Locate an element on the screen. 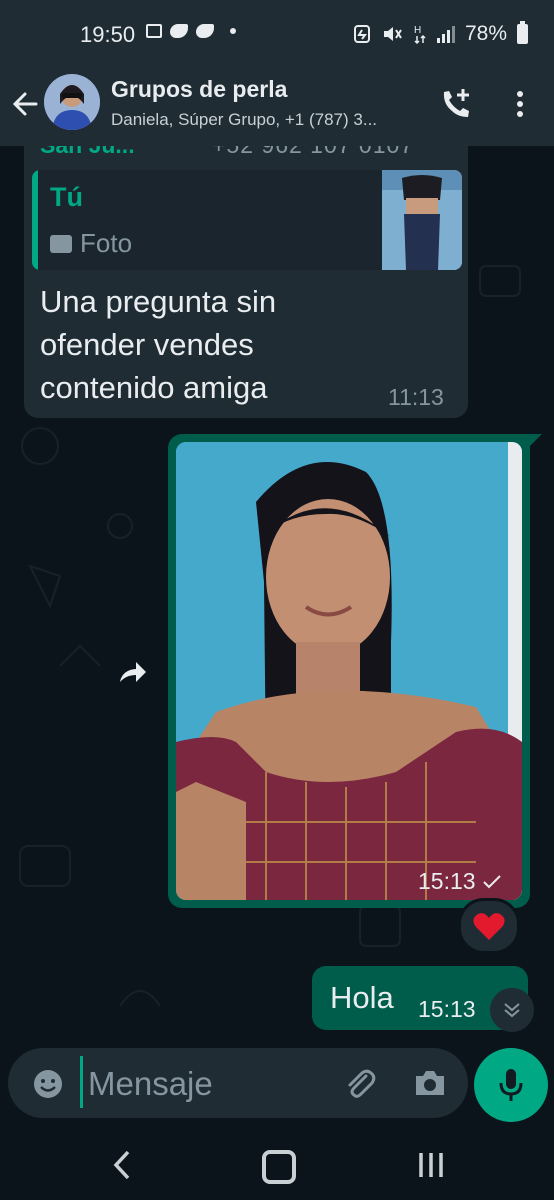 This screenshot has width=554, height=1200. quoted-kind: Foto is located at coordinates (91, 243).